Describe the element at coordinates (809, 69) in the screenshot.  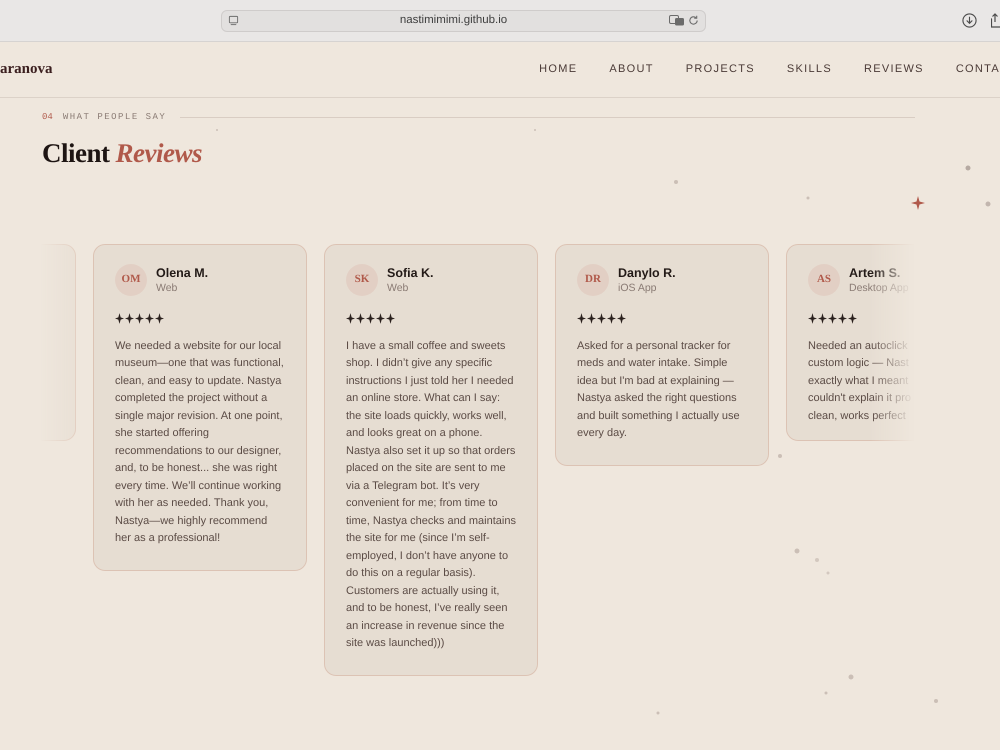
I see `nav-link: SKILLS` at that location.